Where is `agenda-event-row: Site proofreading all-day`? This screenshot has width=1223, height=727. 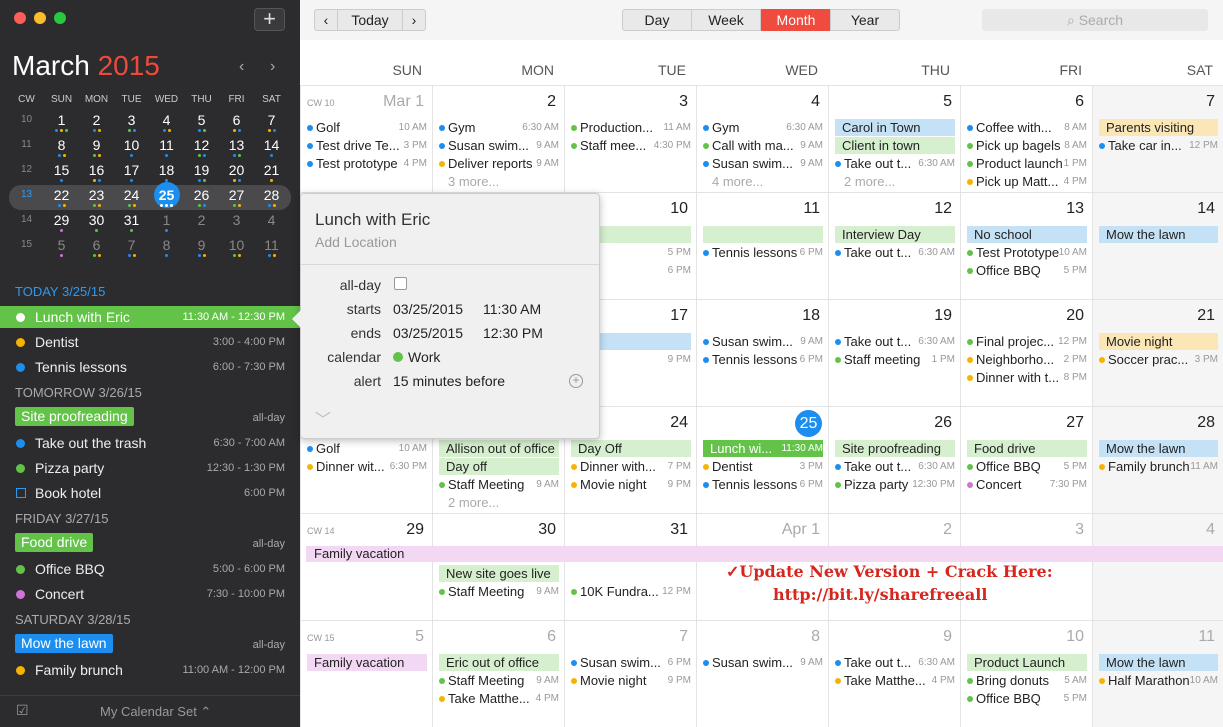 agenda-event-row: Site proofreading all-day is located at coordinates (150, 418).